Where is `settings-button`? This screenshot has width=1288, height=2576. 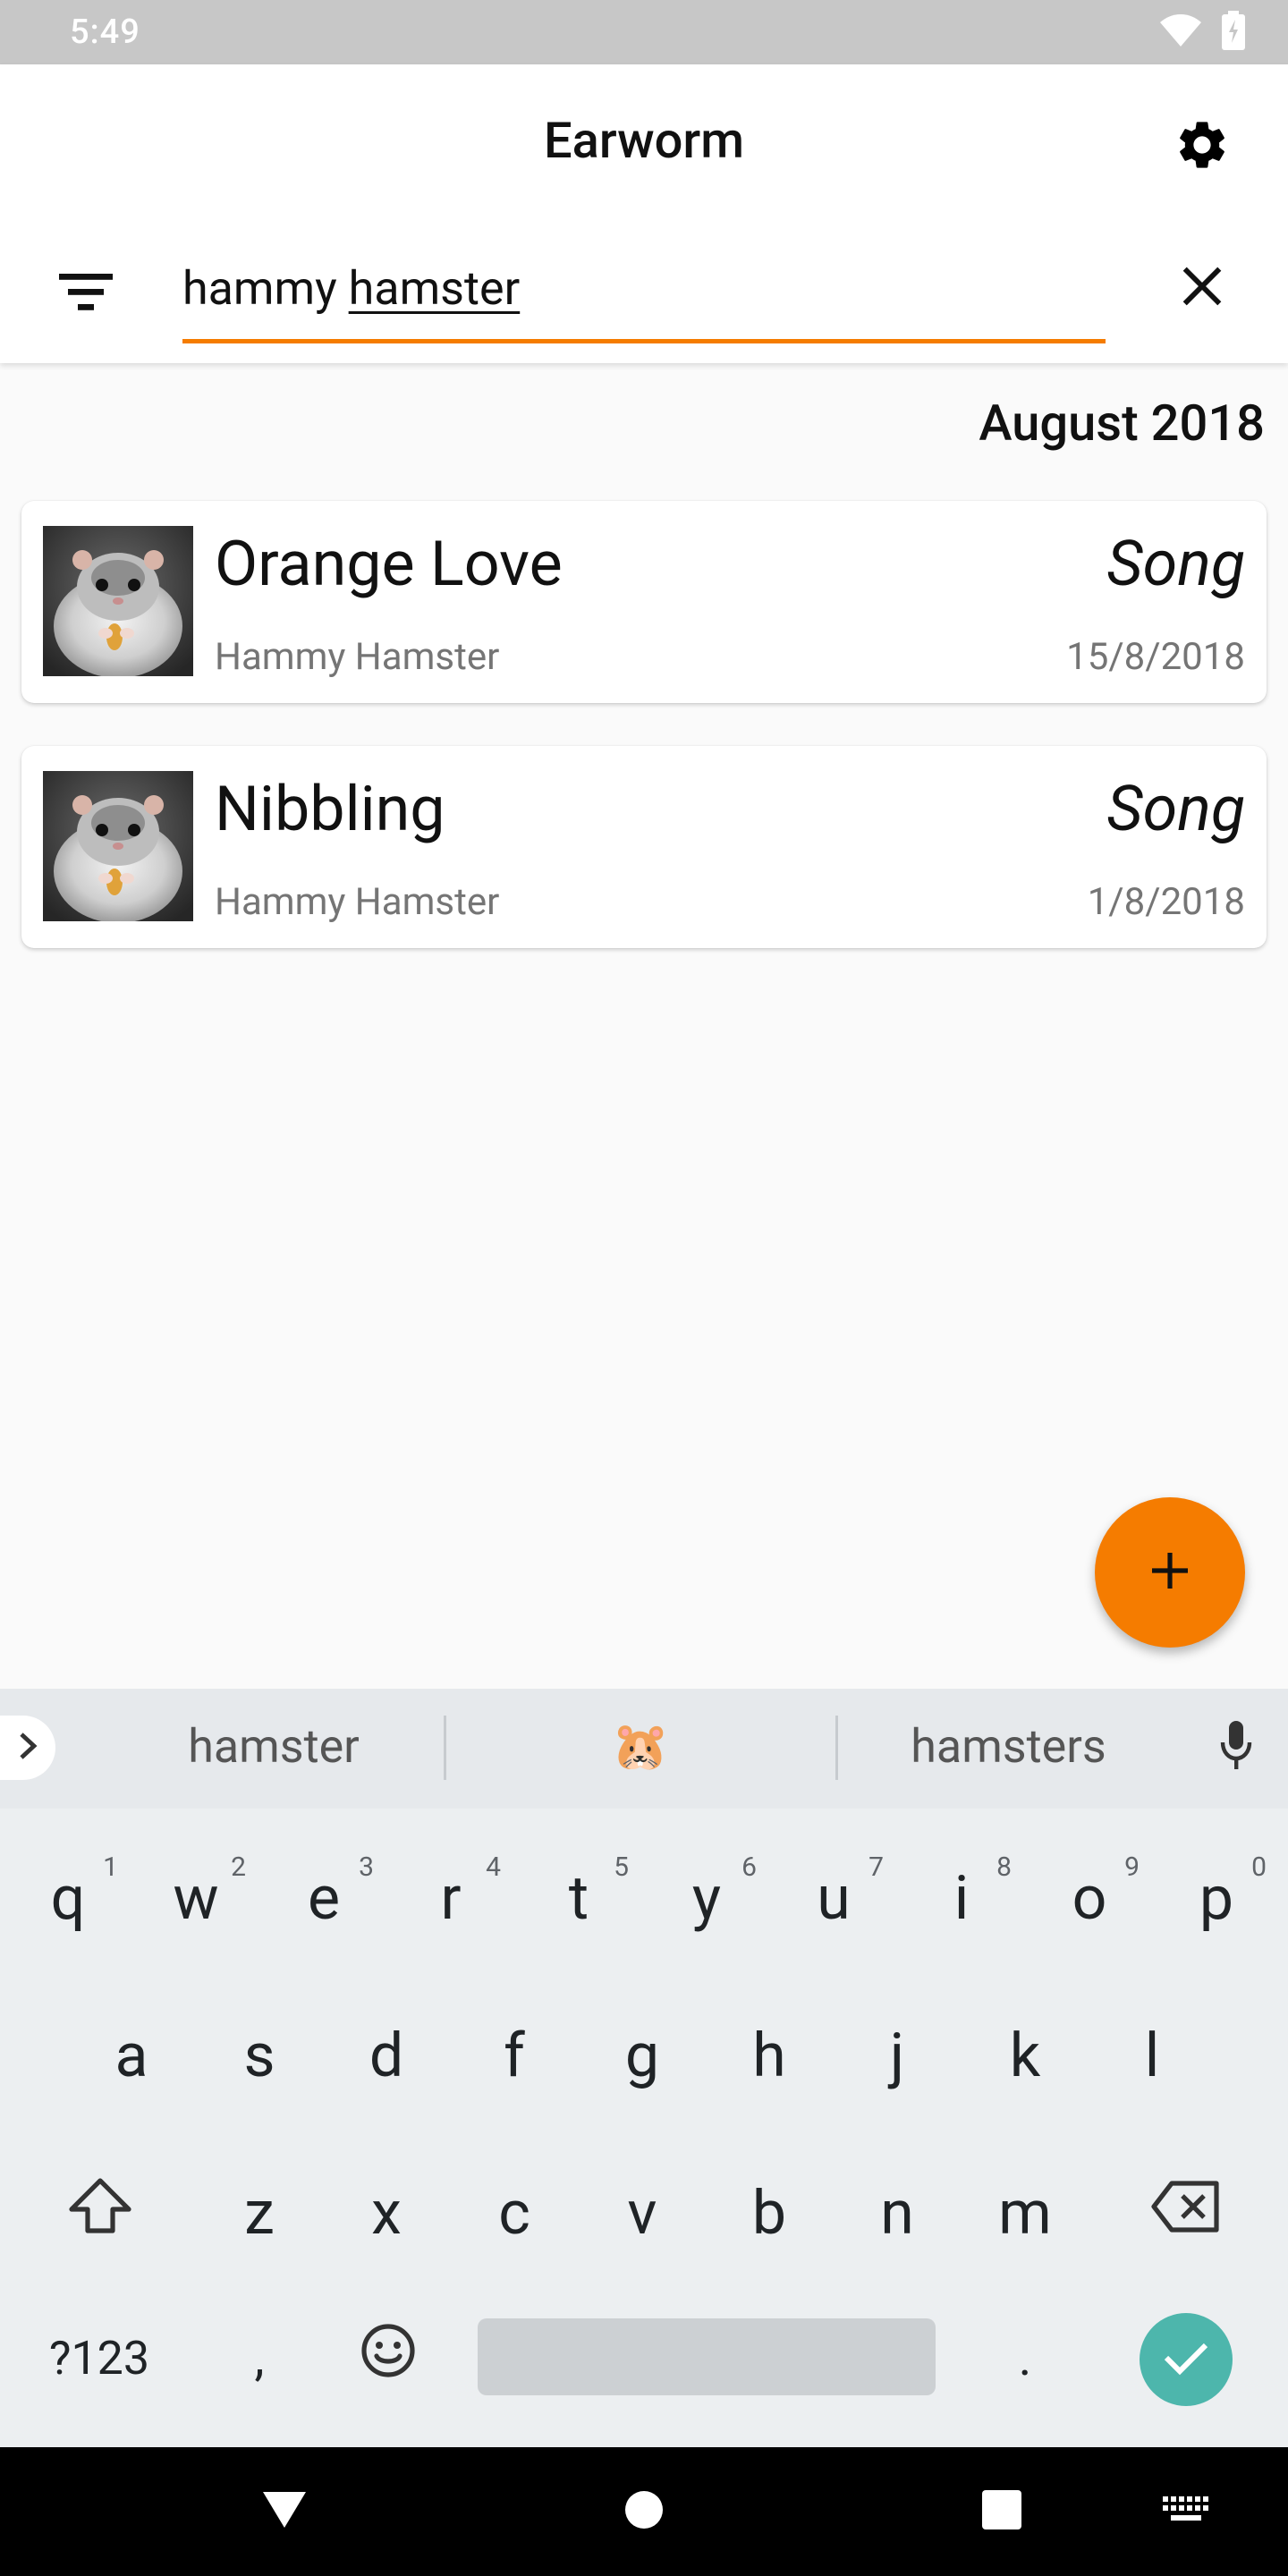
settings-button is located at coordinates (1202, 146).